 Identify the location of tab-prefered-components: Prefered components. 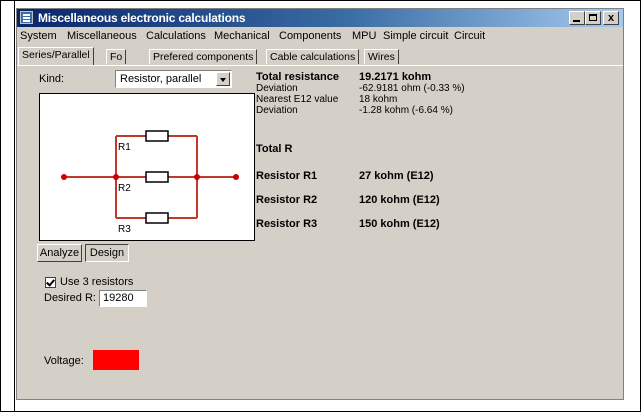
(203, 56).